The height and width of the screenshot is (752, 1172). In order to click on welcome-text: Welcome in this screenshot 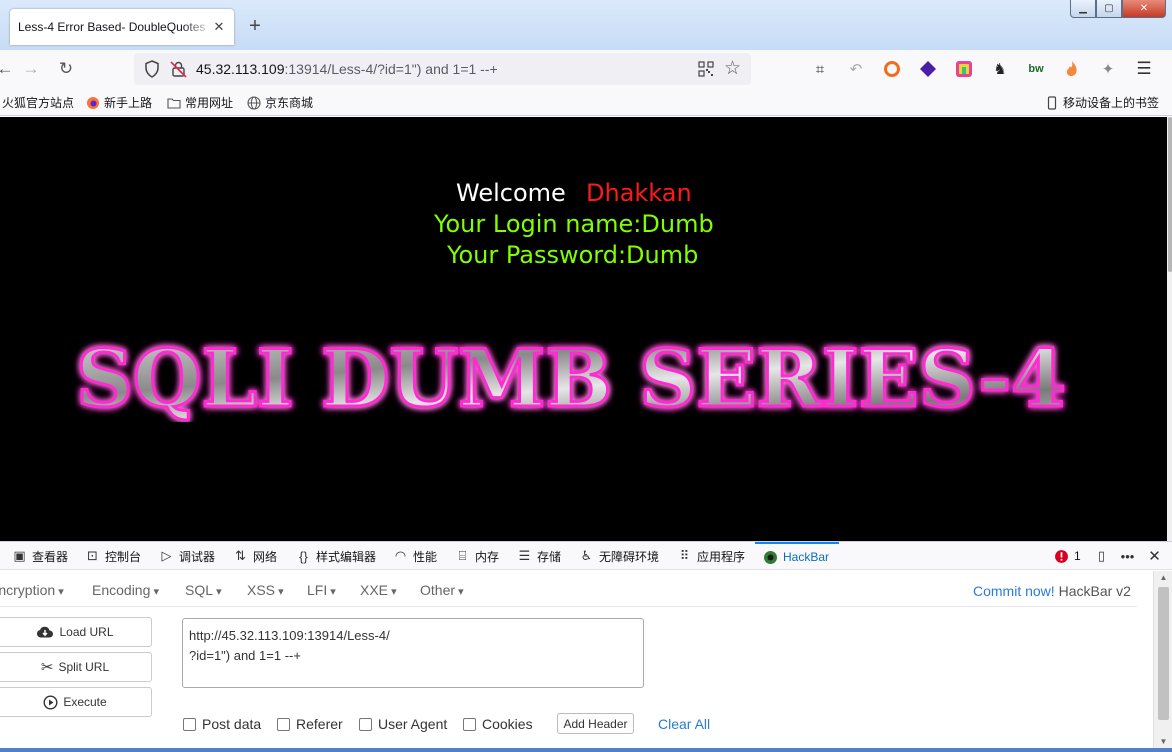, I will do `click(511, 193)`.